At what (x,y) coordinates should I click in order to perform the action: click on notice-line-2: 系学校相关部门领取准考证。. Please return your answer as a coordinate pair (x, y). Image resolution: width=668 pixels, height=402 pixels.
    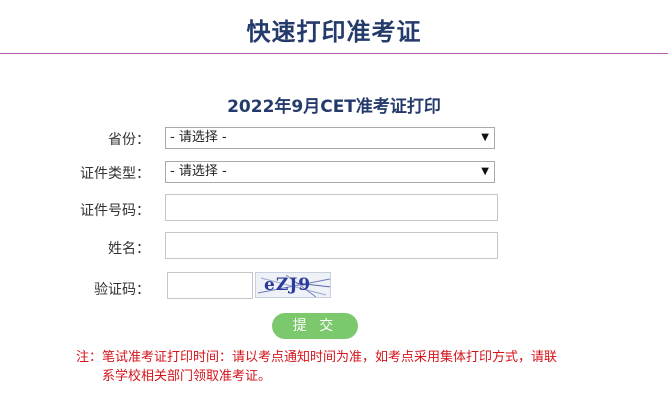
    Looking at the image, I should click on (187, 376).